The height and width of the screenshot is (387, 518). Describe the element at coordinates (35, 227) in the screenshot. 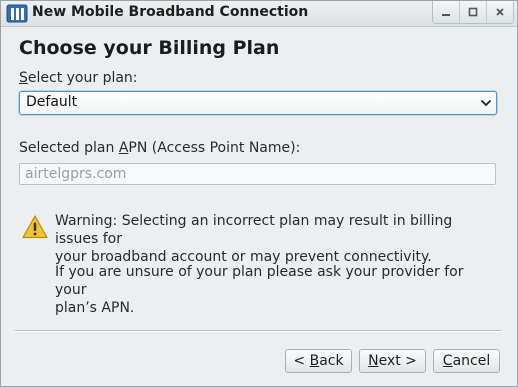

I see `warning-icon` at that location.